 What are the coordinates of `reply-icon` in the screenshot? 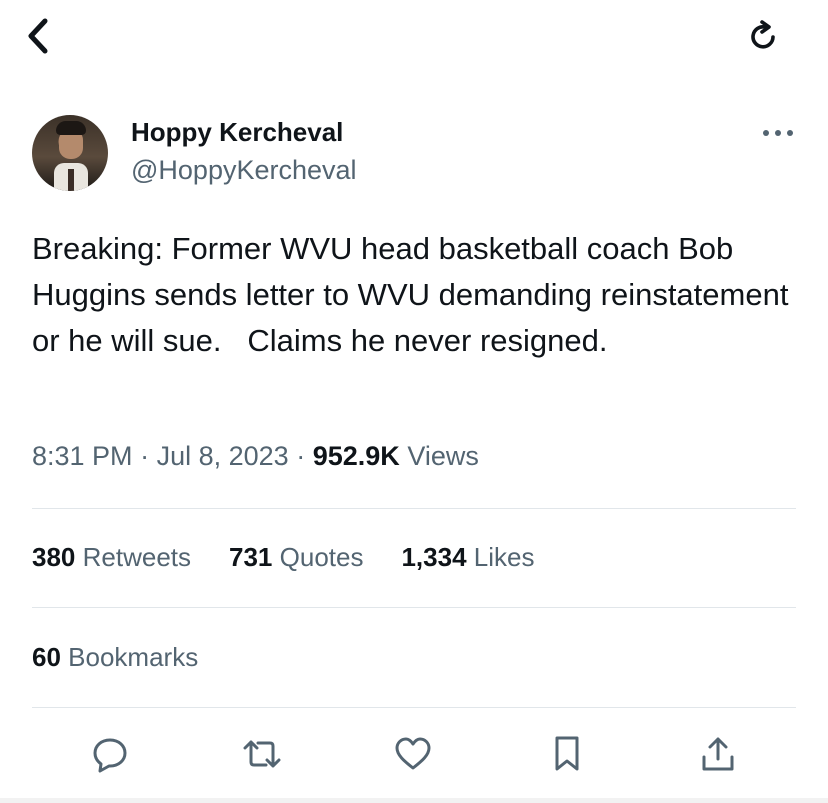 It's located at (110, 755).